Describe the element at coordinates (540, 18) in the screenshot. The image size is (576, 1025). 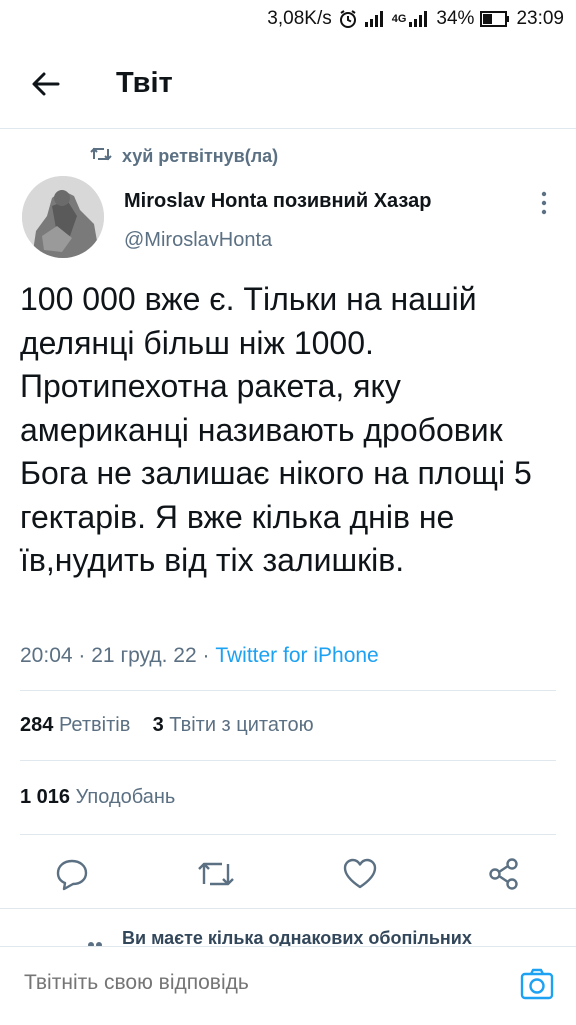
I see `clock: 23:09` at that location.